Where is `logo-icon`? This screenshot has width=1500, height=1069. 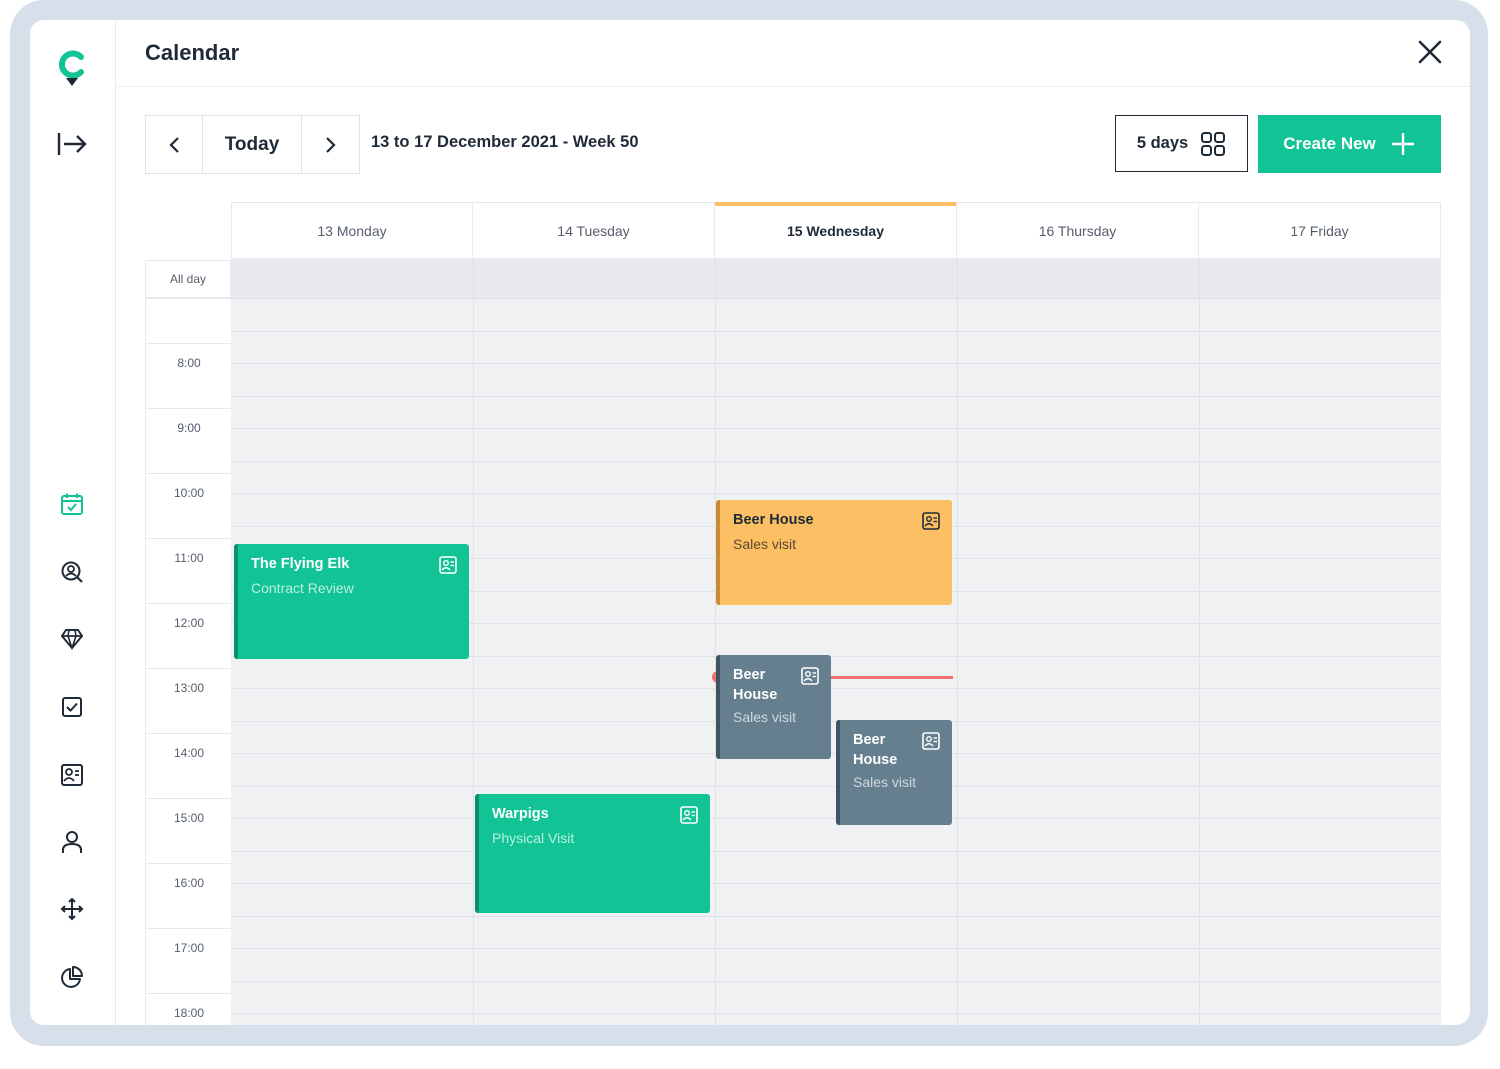
logo-icon is located at coordinates (72, 68).